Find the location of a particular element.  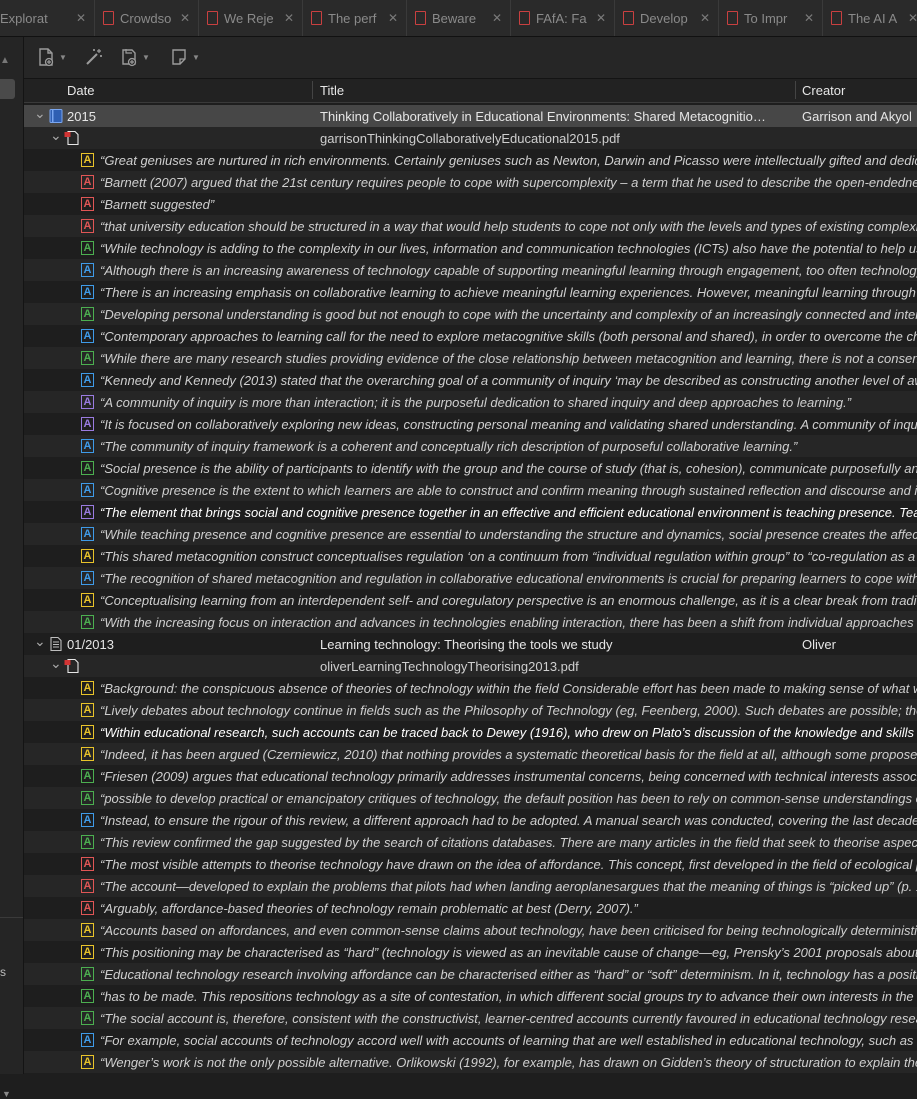

tab: The AI A ✕ is located at coordinates (870, 18).